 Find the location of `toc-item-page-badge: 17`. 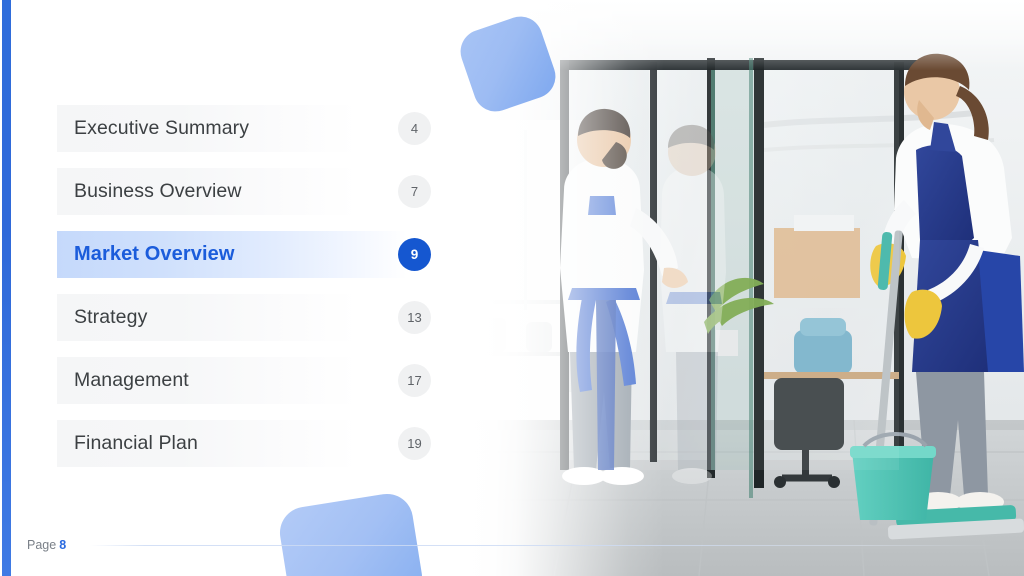

toc-item-page-badge: 17 is located at coordinates (414, 380).